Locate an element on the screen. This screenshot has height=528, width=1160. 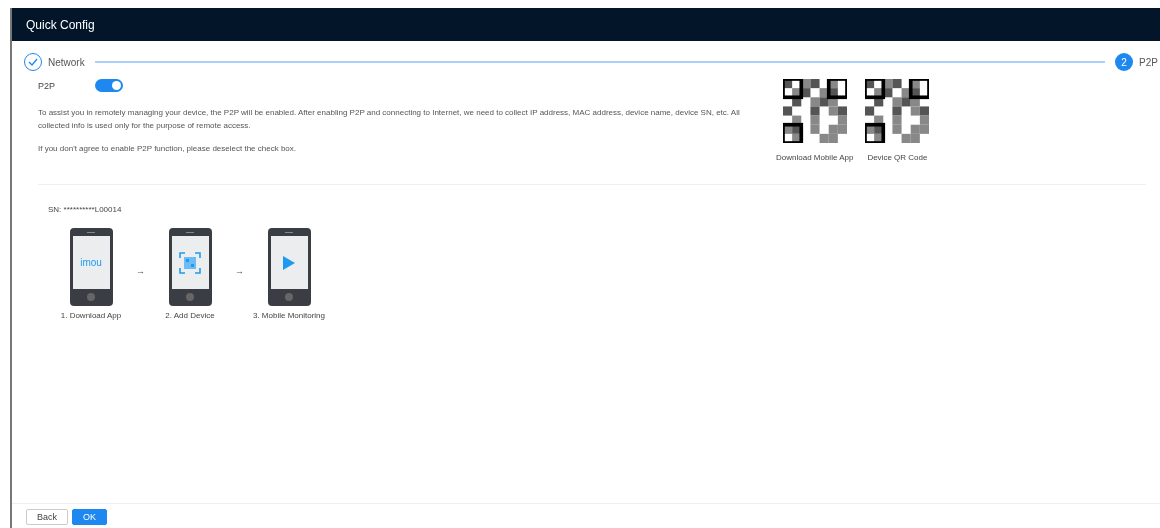
ok-button: OK is located at coordinates (90, 517).